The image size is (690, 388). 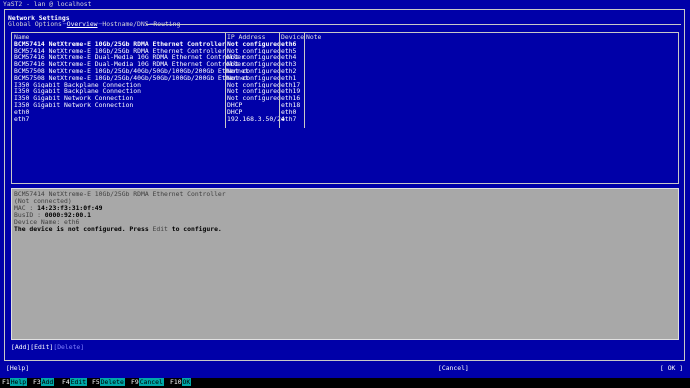 What do you see at coordinates (671, 368) in the screenshot?
I see `ok-button: [ OK ]` at bounding box center [671, 368].